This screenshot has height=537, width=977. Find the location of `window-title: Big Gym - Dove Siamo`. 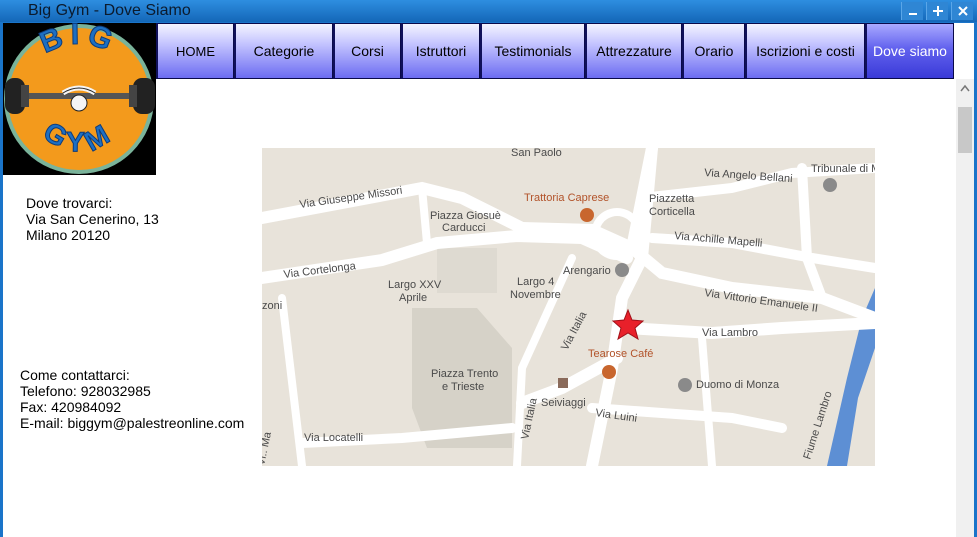

window-title: Big Gym - Dove Siamo is located at coordinates (109, 10).